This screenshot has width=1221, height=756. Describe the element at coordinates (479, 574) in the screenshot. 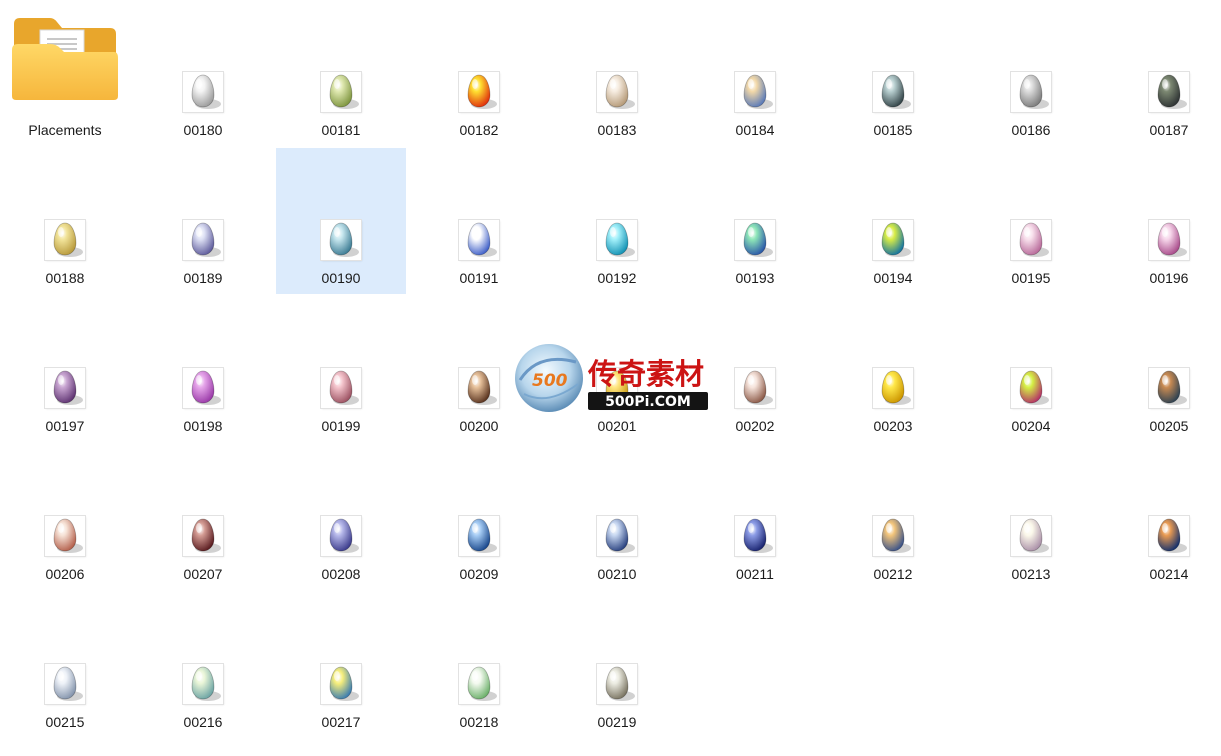

I see `file-label: 00209` at that location.